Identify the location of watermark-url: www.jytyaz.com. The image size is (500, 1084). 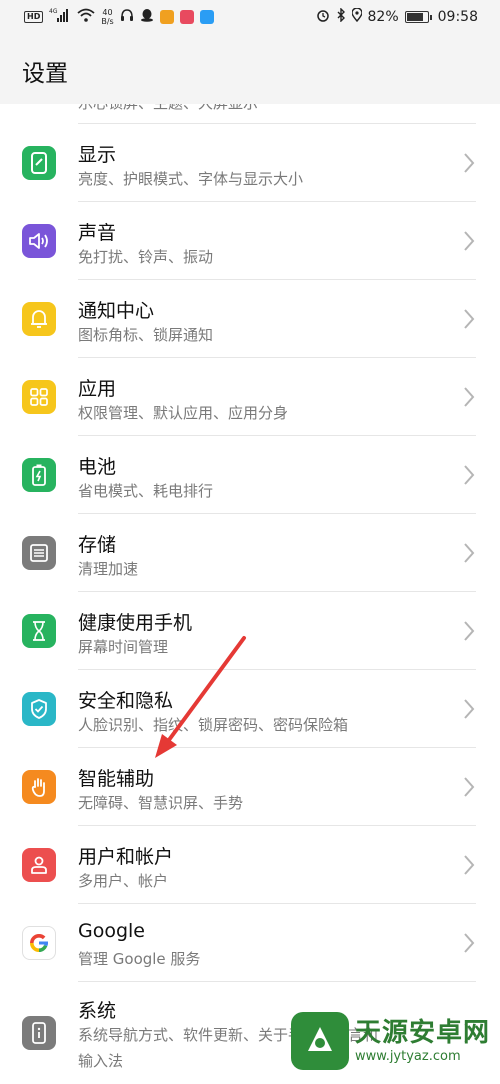
(407, 1056).